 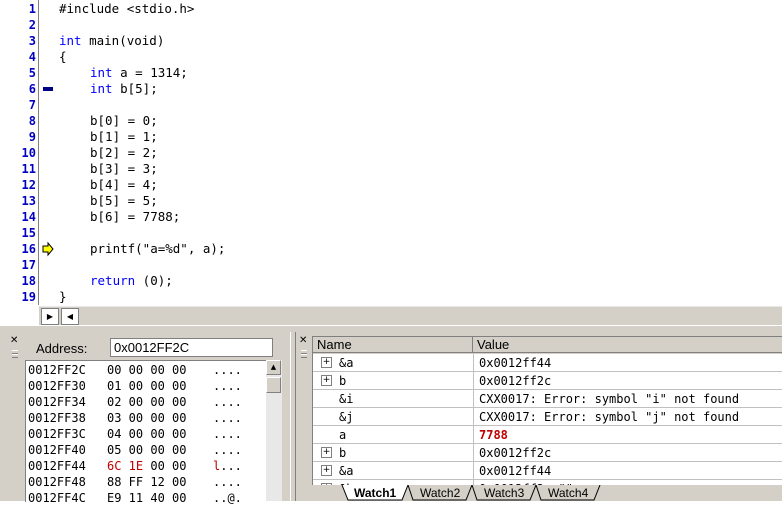 I want to click on memory-bytes: E9 11 40 00, so click(x=147, y=498).